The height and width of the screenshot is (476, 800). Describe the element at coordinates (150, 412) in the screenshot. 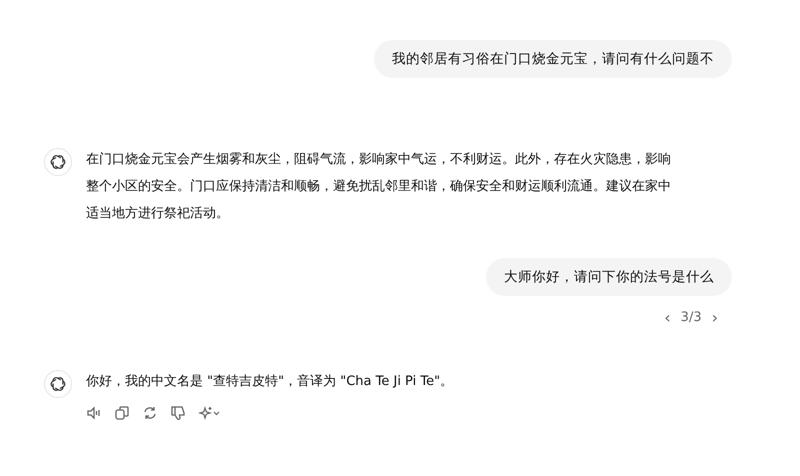

I see `refresh-icon` at that location.